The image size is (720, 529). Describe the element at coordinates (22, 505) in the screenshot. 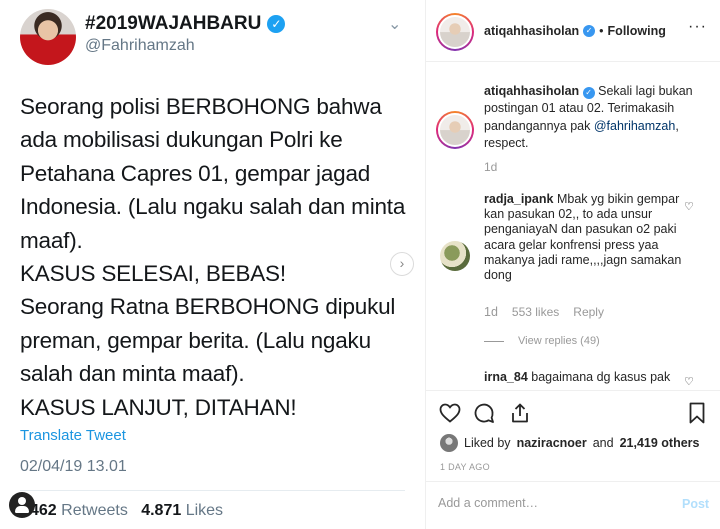

I see `tagged-user-icon` at that location.